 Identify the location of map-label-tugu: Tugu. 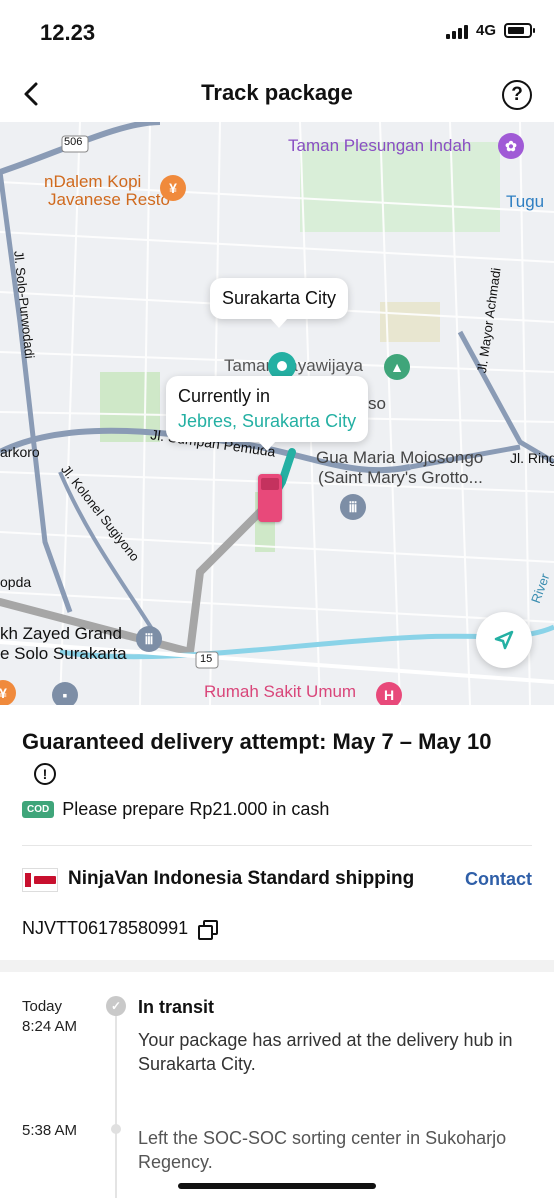
(525, 201).